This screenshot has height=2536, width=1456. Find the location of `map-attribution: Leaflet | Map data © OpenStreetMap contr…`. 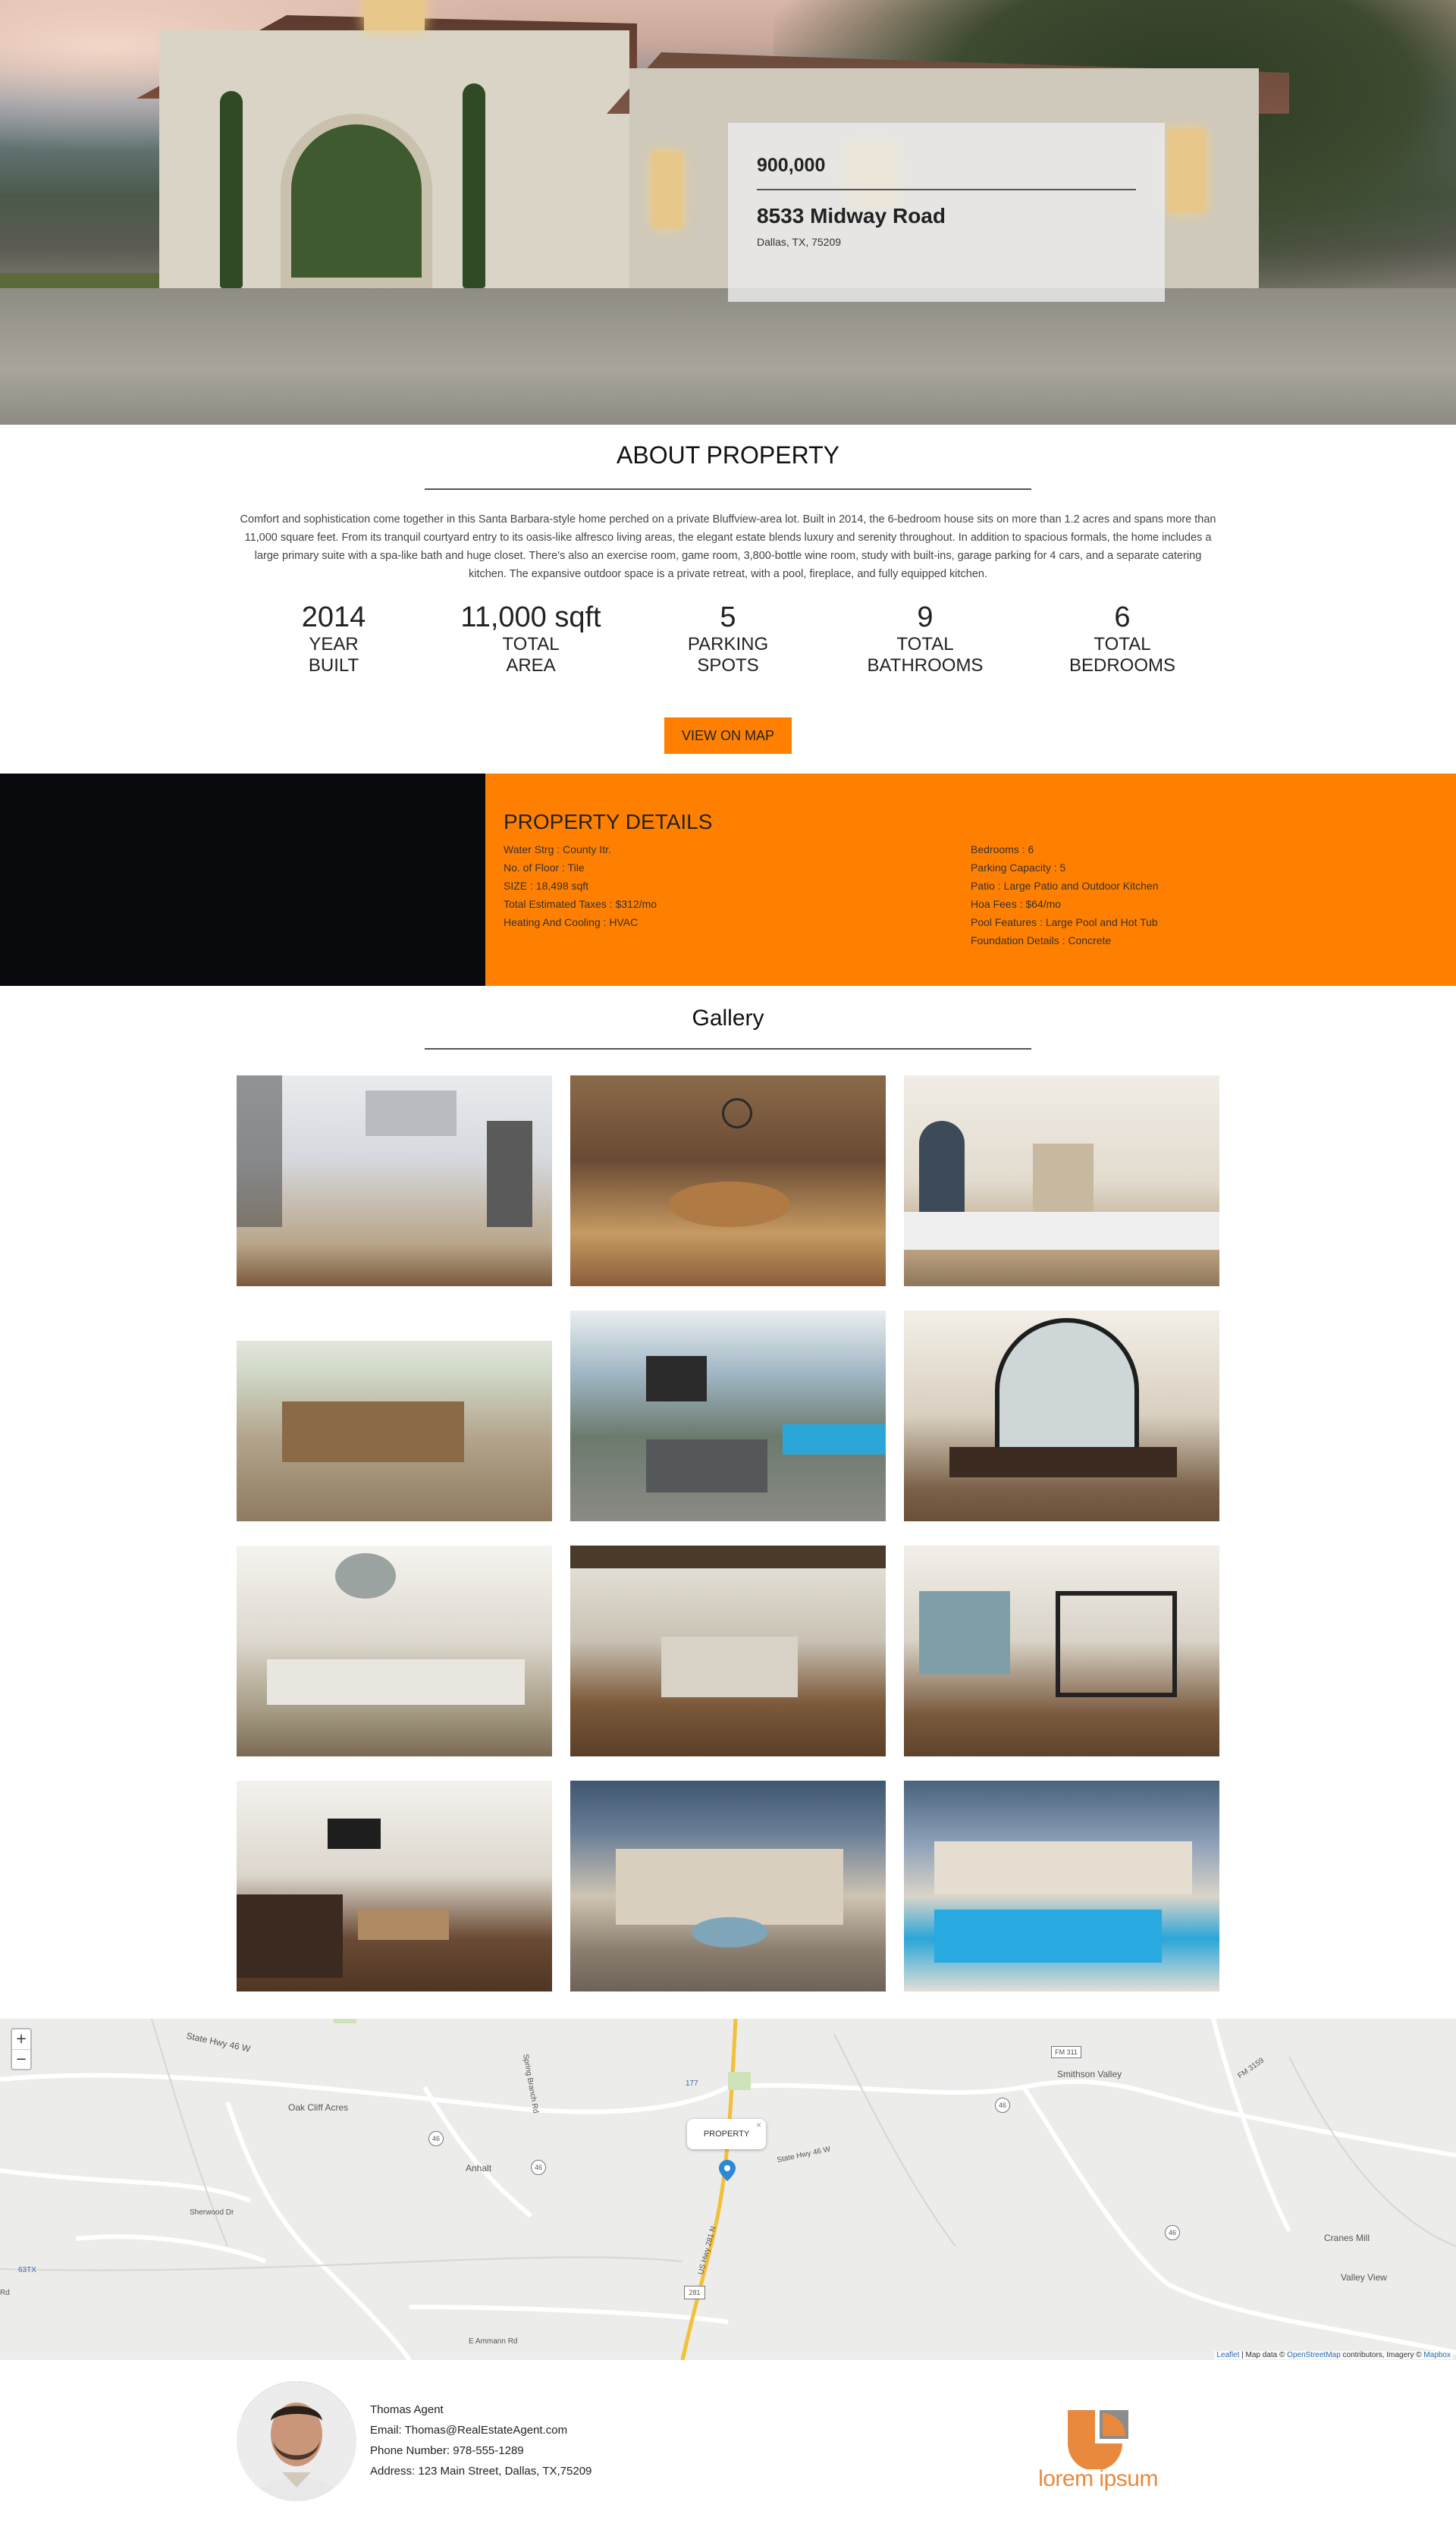

map-attribution: Leaflet | Map data © OpenStreetMap contr… is located at coordinates (1333, 2355).